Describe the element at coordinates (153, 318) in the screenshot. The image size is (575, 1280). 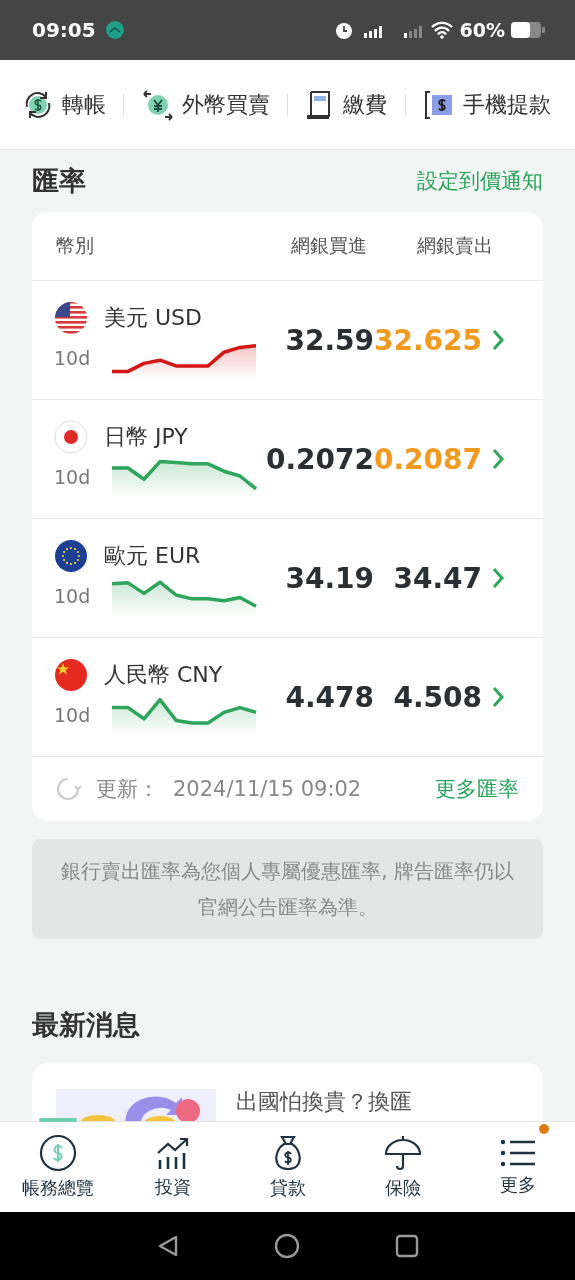
I see `currency-name: 美元 USD` at that location.